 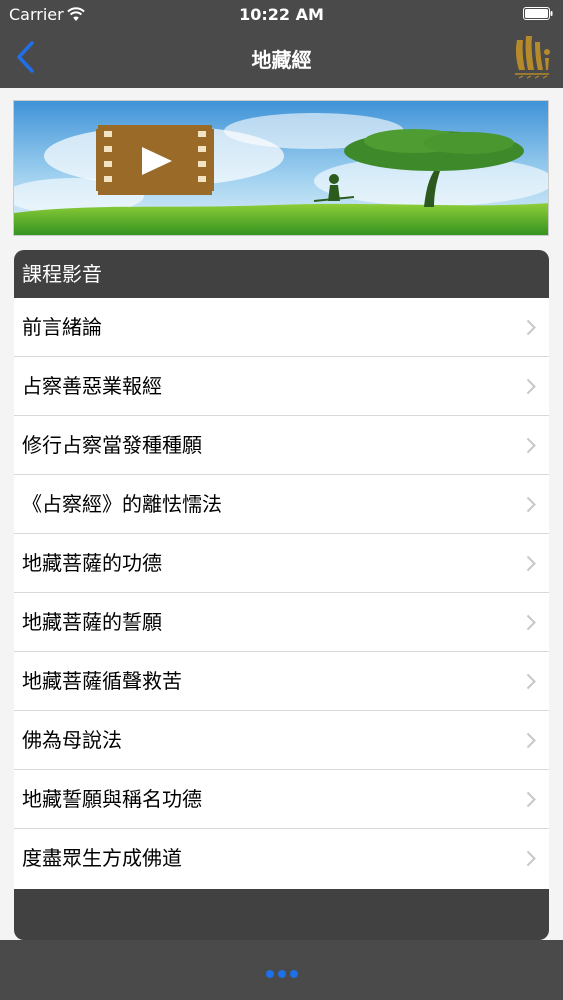 What do you see at coordinates (281, 504) in the screenshot?
I see `list-item: 《占察經》的離怯懦法` at bounding box center [281, 504].